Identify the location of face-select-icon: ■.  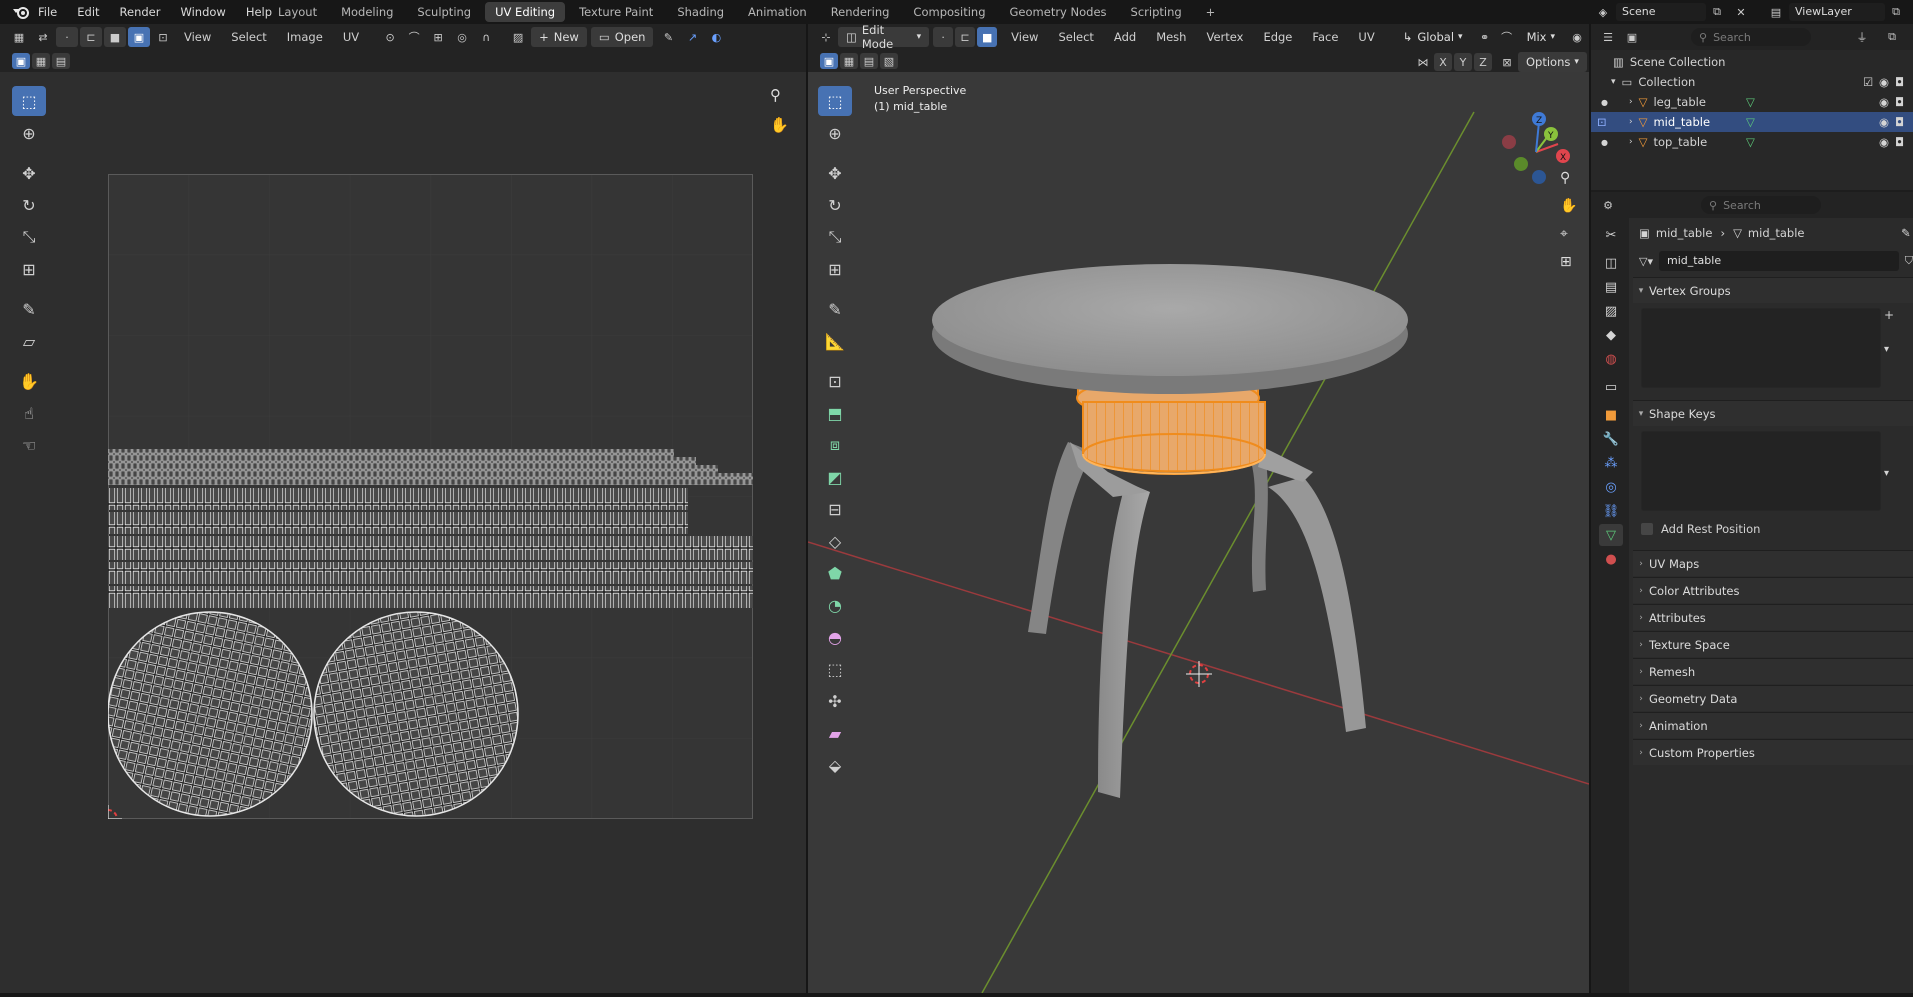
(115, 37).